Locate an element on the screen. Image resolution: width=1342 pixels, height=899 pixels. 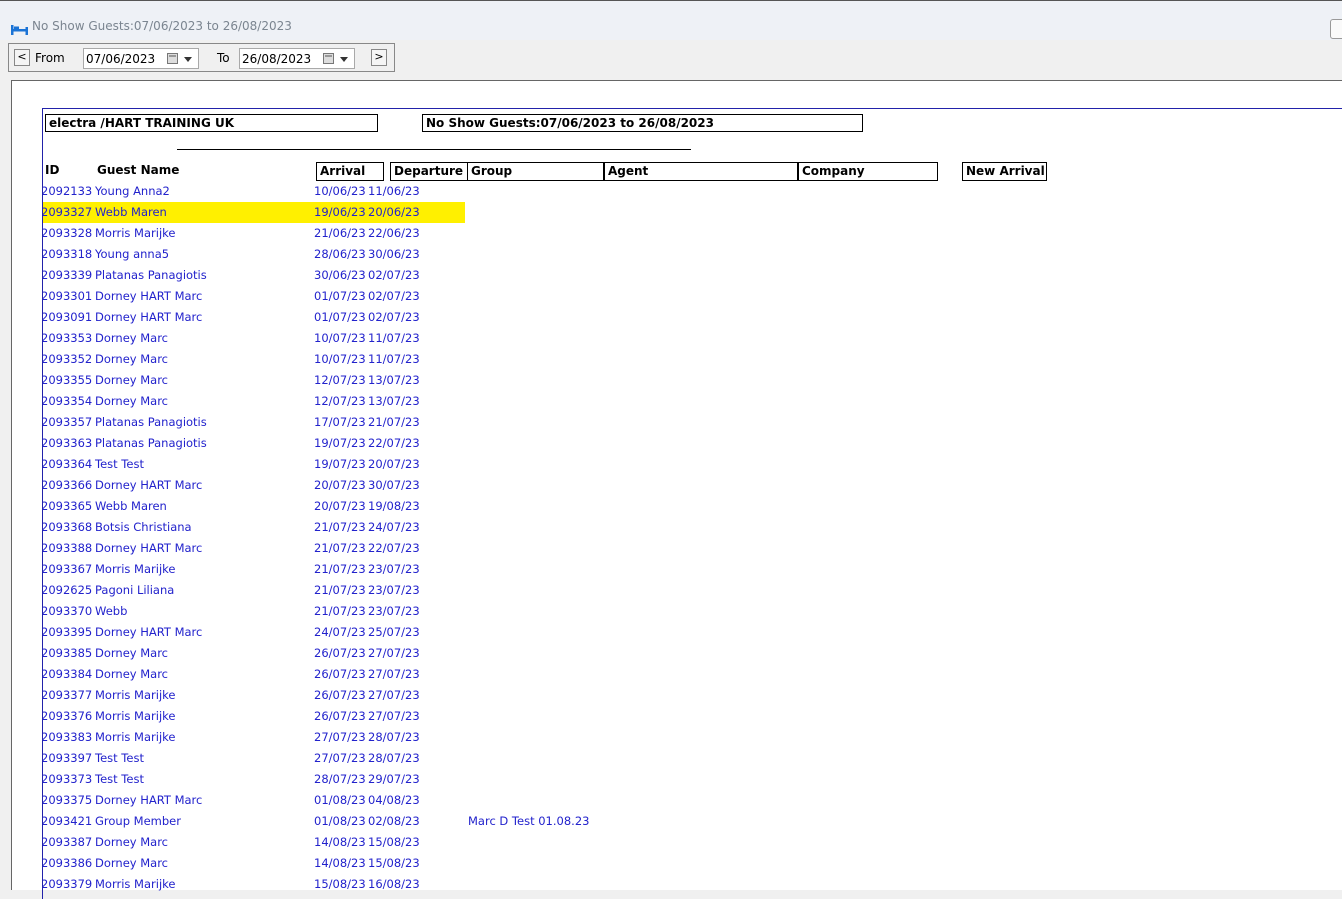
window-titlebar: No Show Guests:07/06/2023 to 26/08/2023 is located at coordinates (671, 20).